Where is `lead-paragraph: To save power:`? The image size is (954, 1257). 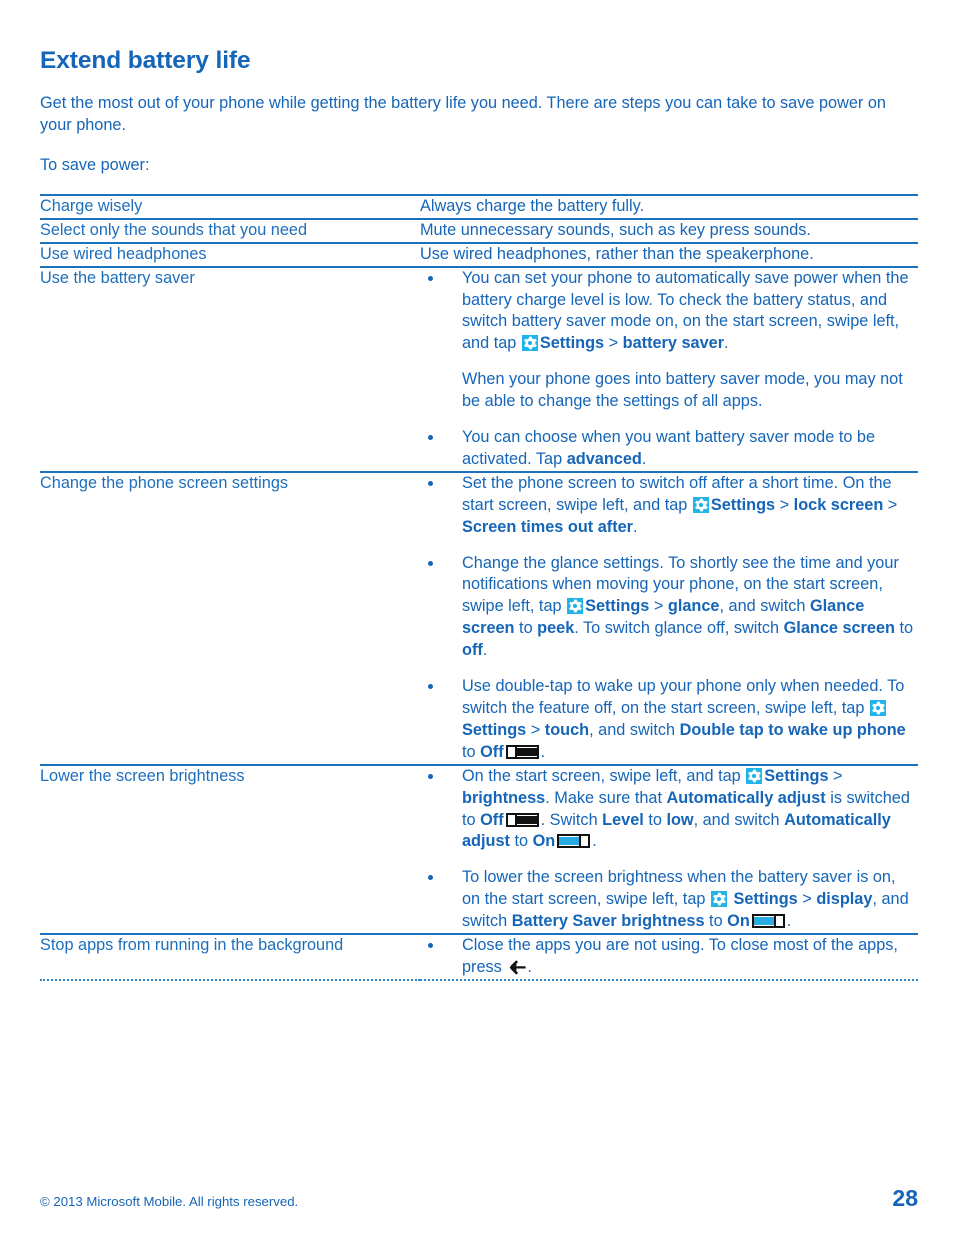 lead-paragraph: To save power: is located at coordinates (95, 165).